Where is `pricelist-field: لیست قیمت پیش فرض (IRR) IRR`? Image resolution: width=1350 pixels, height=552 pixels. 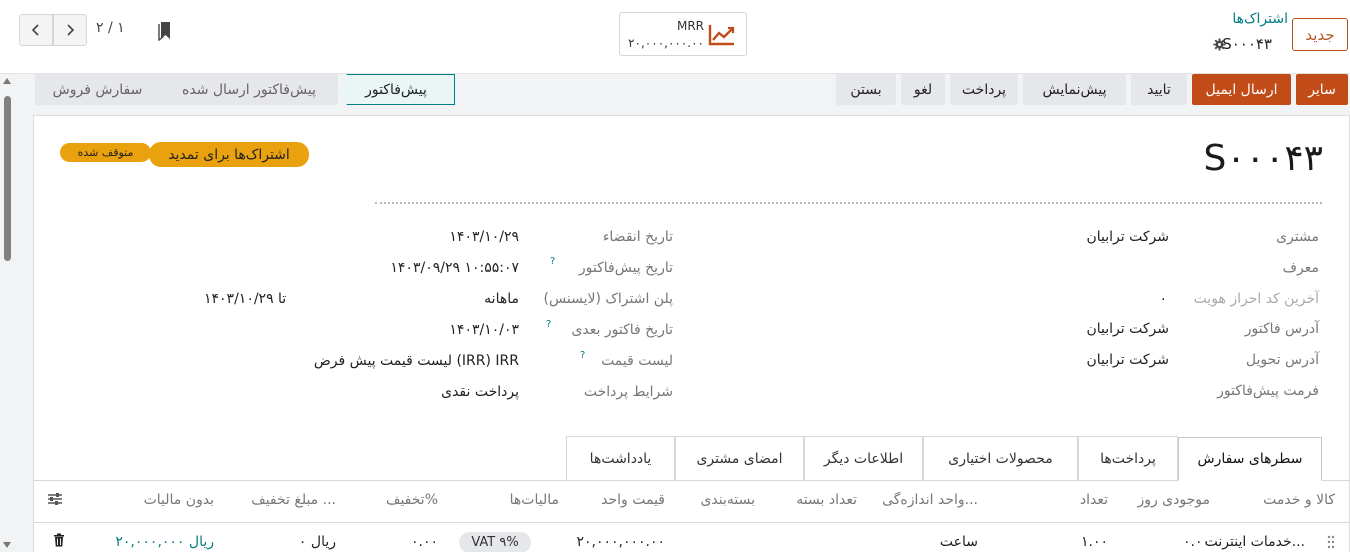
pricelist-field: لیست قیمت پیش فرض (IRR) IRR is located at coordinates (416, 361).